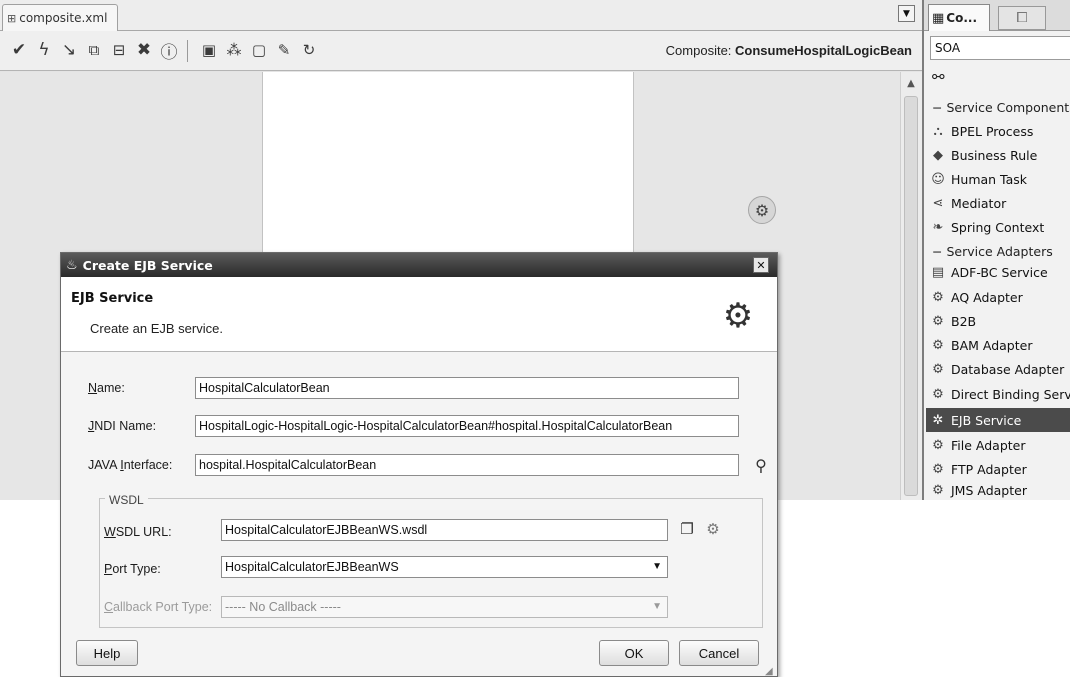  What do you see at coordinates (144, 50) in the screenshot?
I see `delete-icon: ✖` at bounding box center [144, 50].